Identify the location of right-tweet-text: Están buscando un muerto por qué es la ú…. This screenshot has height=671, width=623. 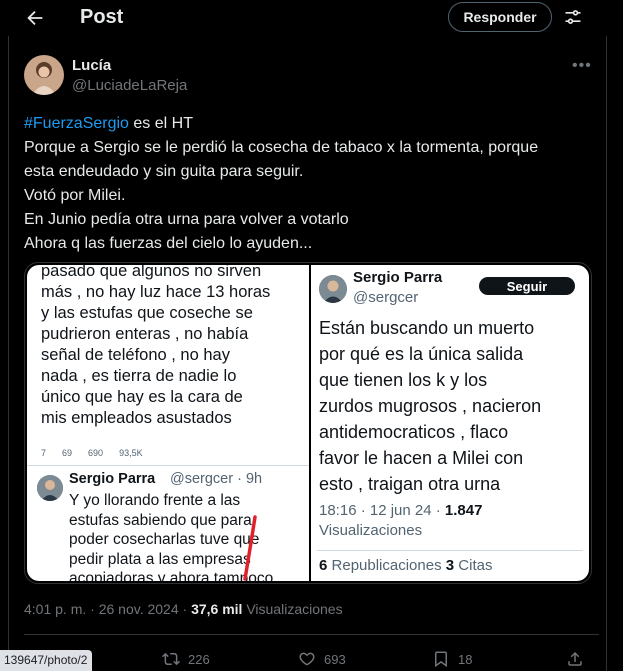
(452, 406).